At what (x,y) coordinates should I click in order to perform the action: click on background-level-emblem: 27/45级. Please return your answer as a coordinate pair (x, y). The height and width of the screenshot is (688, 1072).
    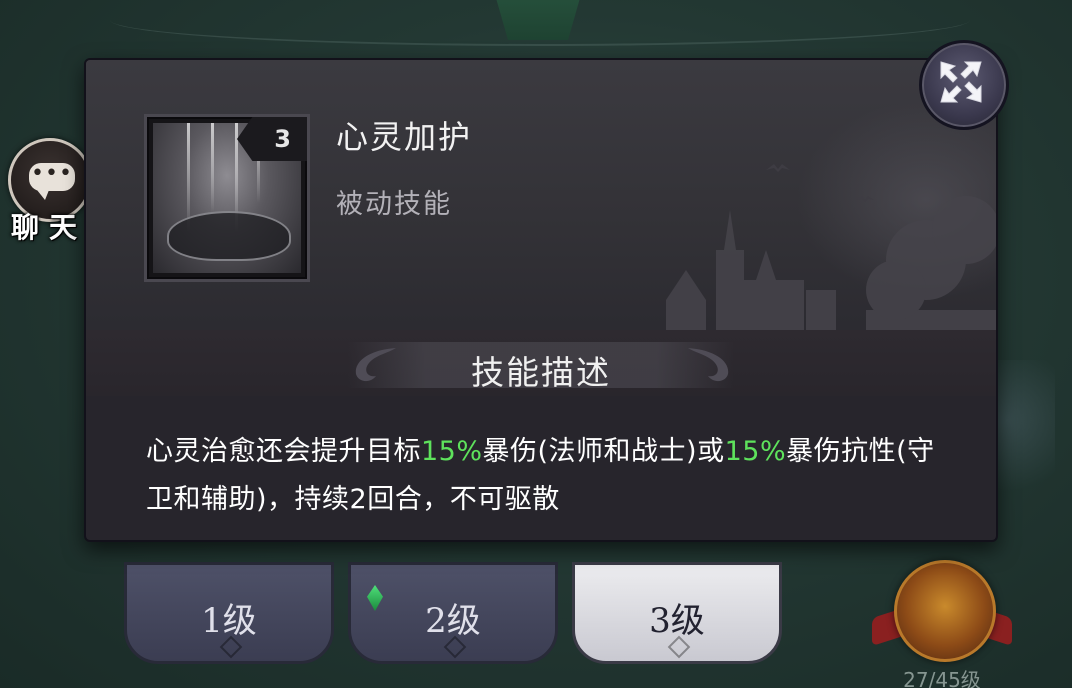
    Looking at the image, I should click on (942, 624).